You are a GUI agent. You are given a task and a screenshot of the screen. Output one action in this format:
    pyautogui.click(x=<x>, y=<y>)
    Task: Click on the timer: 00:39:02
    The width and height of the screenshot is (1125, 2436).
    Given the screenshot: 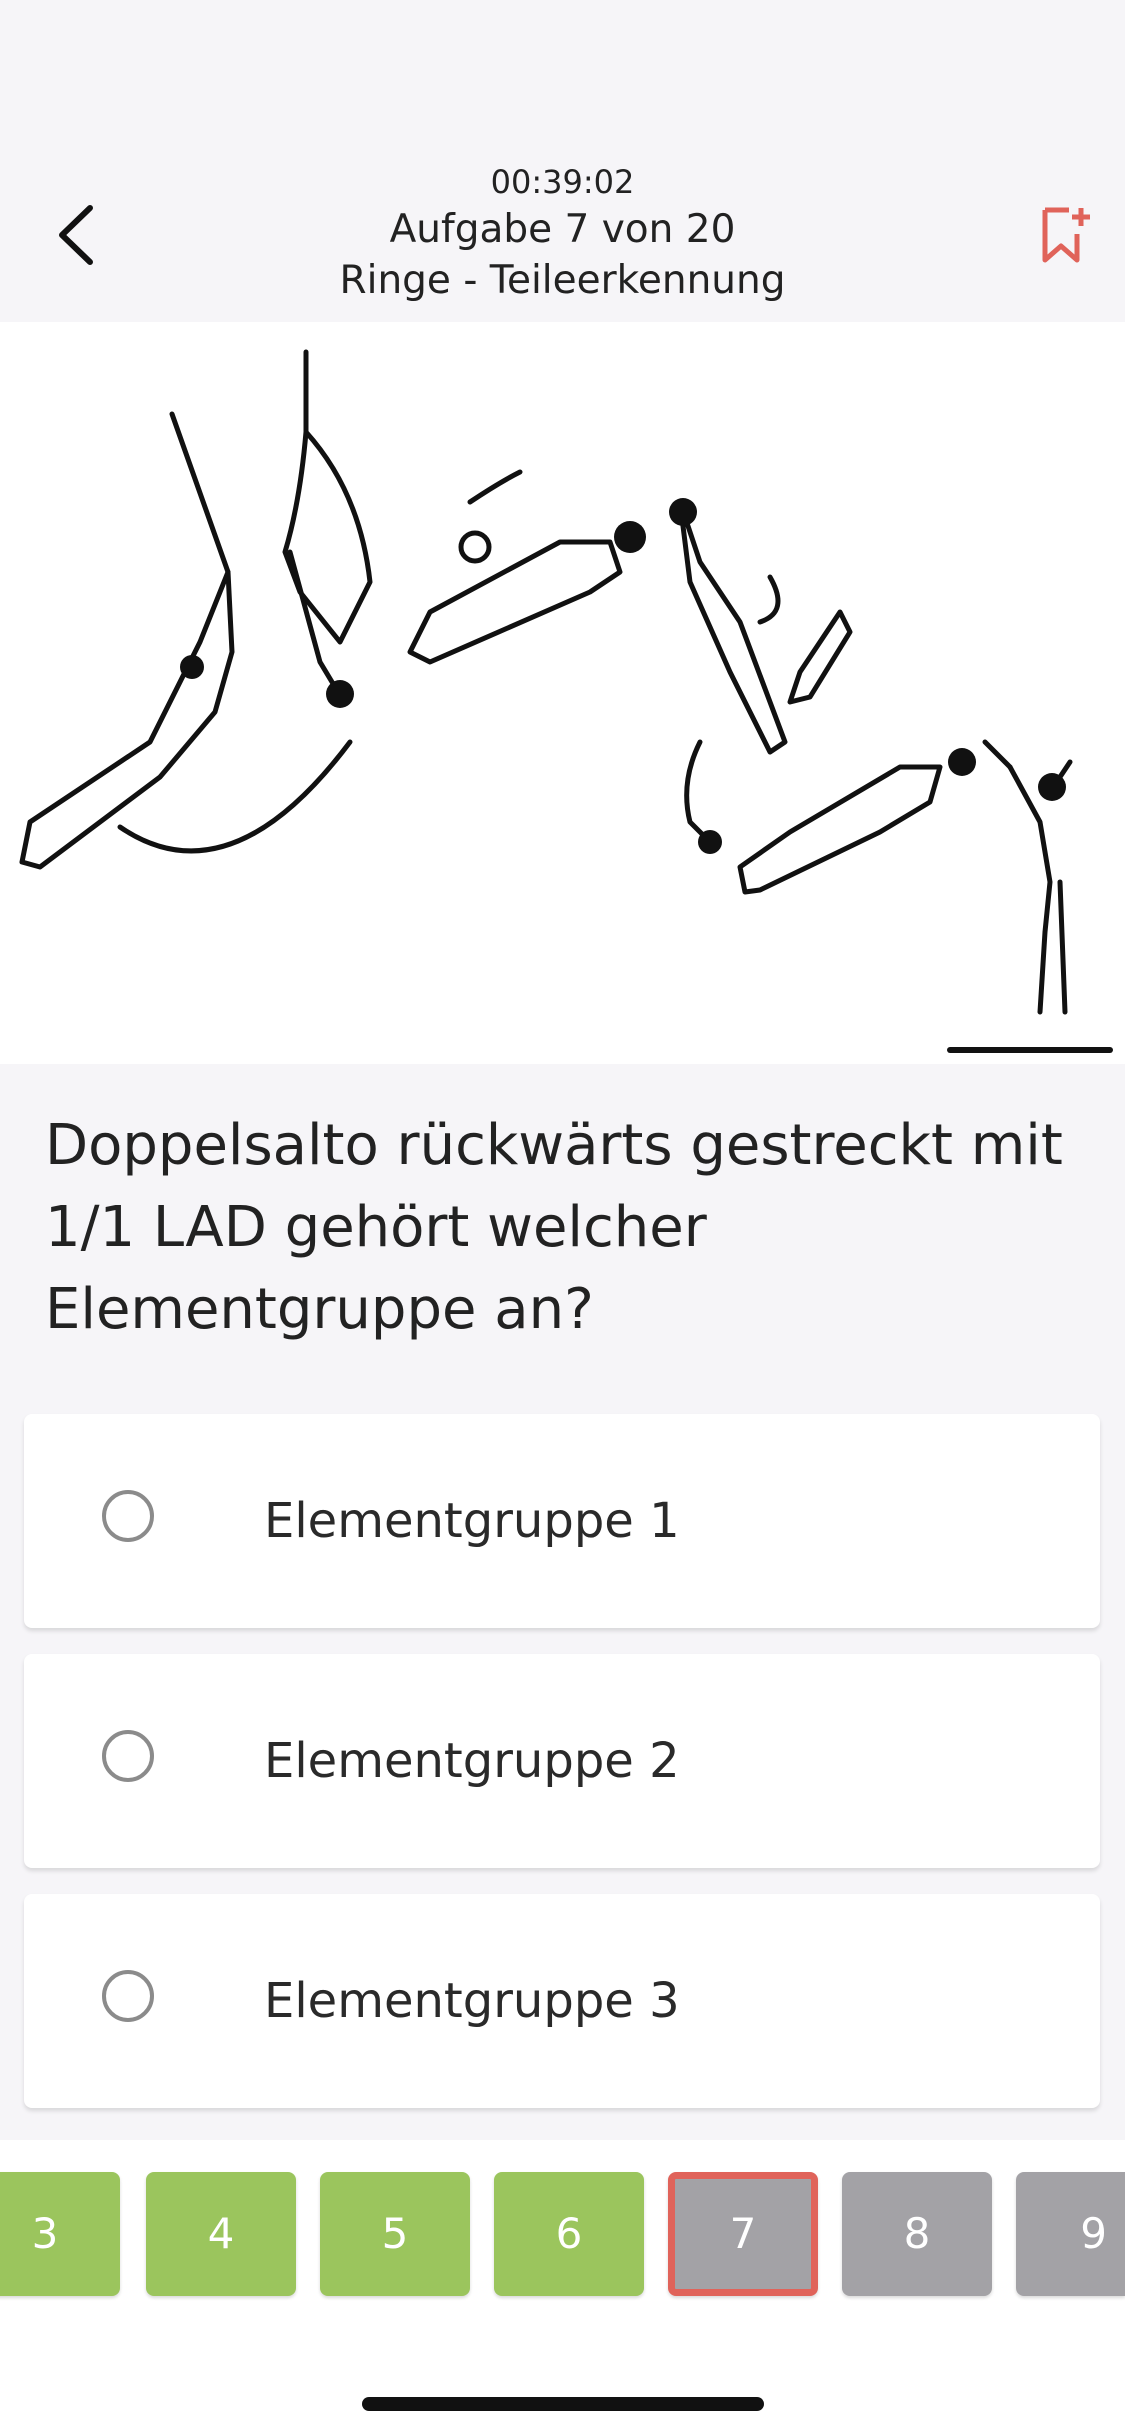 What is the action you would take?
    pyautogui.click(x=562, y=182)
    